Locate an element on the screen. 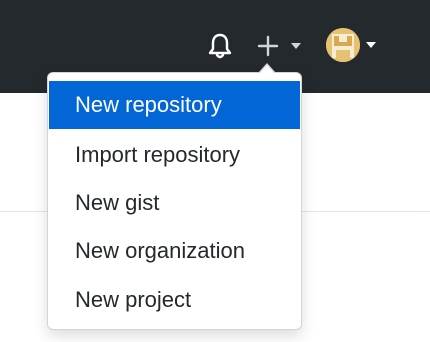  notifications-button is located at coordinates (220, 46).